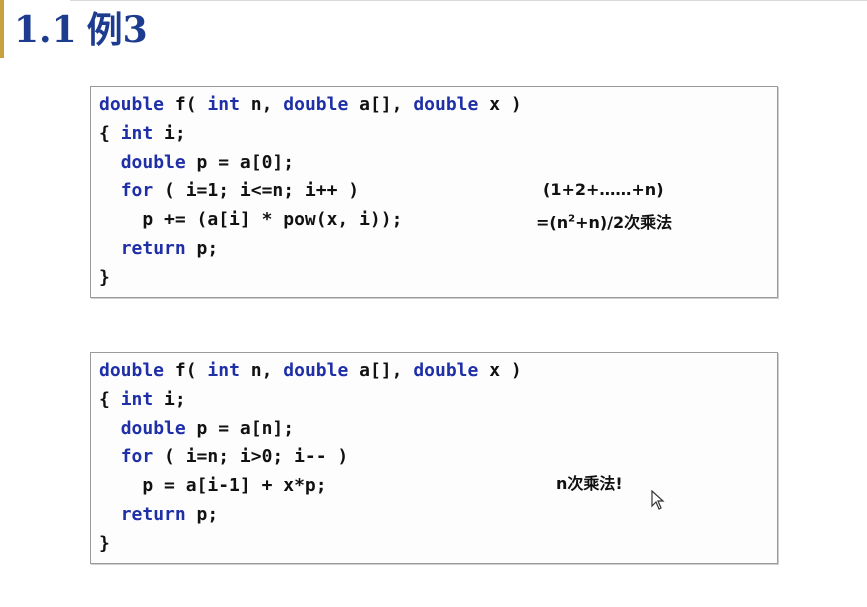 This screenshot has width=867, height=607. I want to click on code-line: double p = a[n];, so click(310, 429).